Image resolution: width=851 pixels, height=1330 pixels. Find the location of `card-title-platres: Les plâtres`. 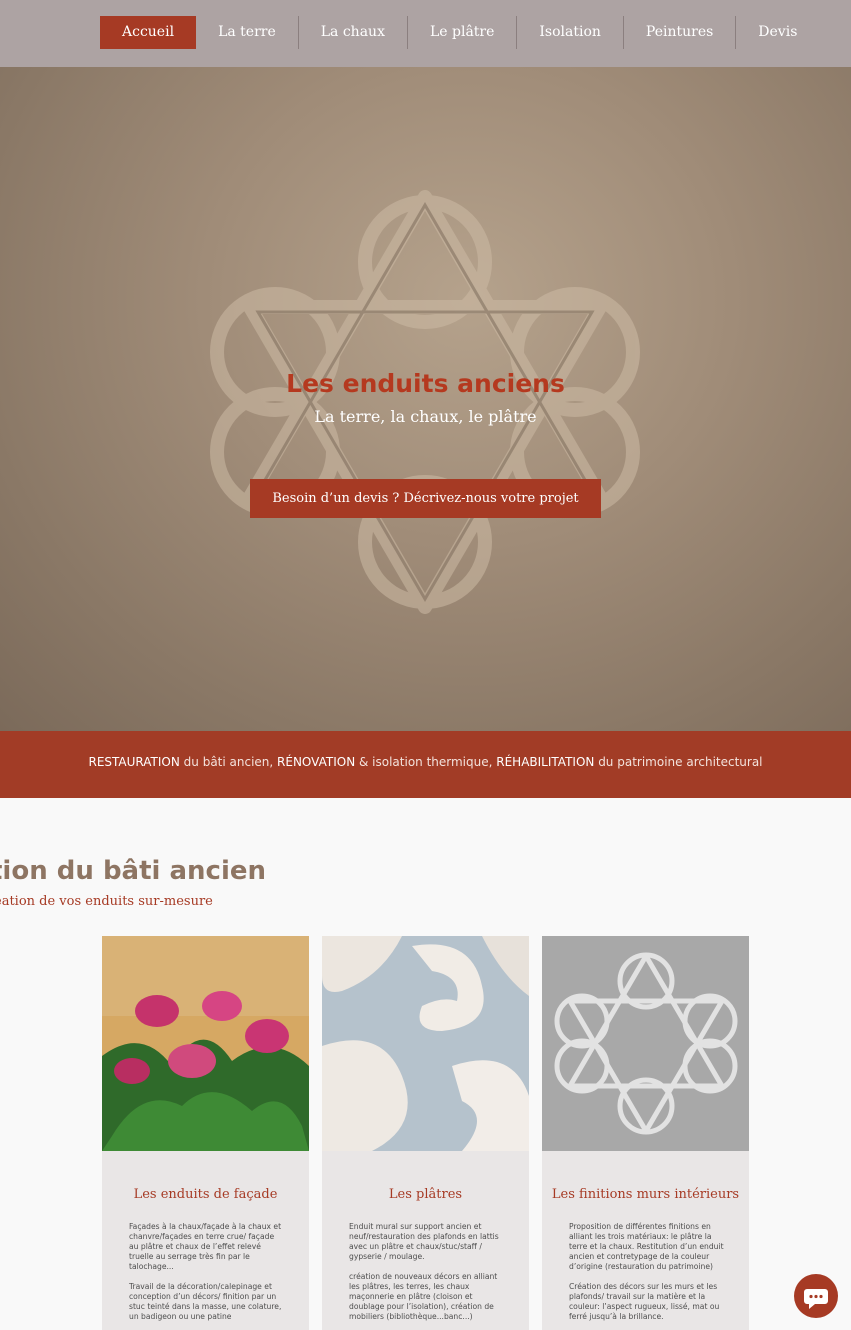

card-title-platres: Les plâtres is located at coordinates (425, 1194).